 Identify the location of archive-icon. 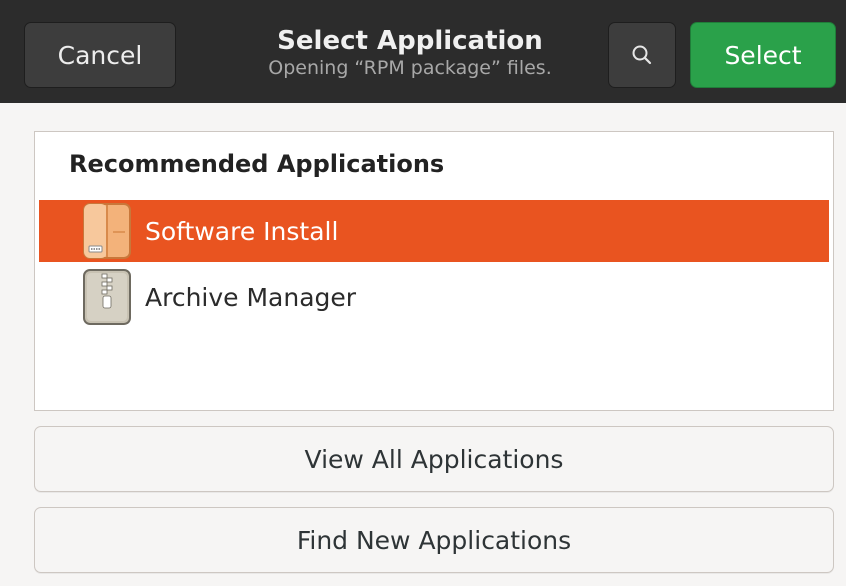
(107, 297).